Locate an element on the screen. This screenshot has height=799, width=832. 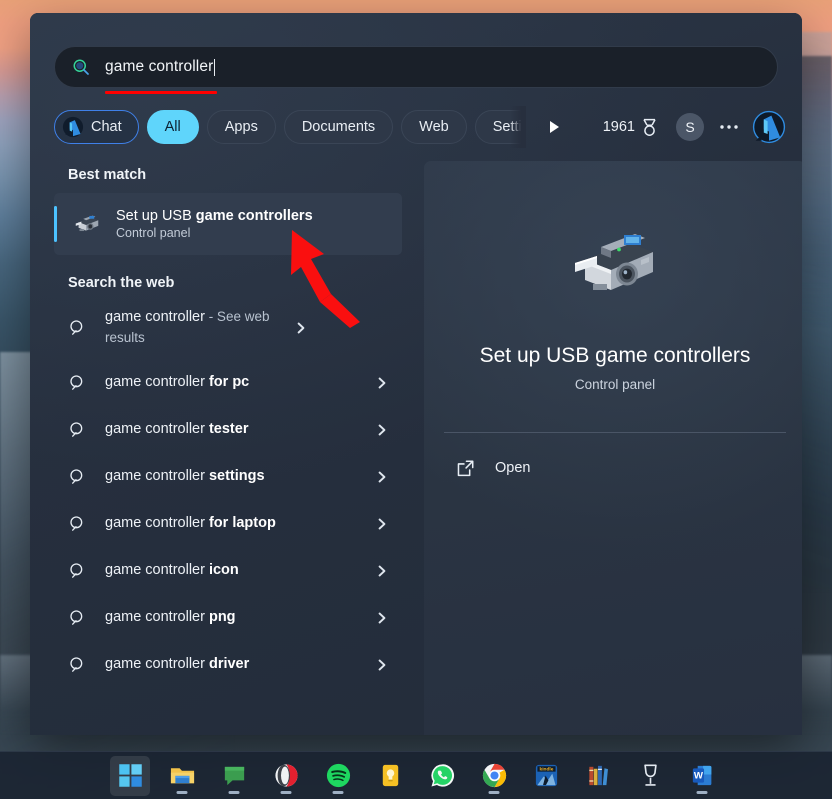
preview-divider is located at coordinates (615, 432).